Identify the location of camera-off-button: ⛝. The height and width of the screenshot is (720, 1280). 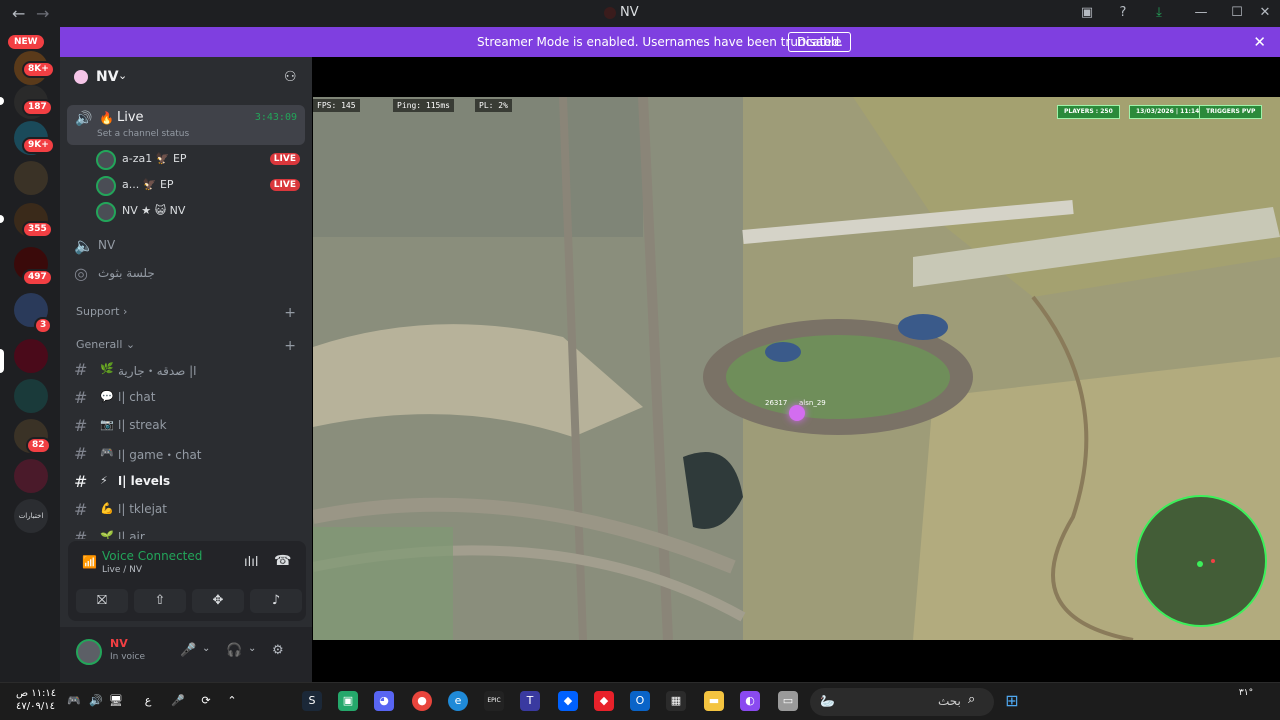
(102, 601).